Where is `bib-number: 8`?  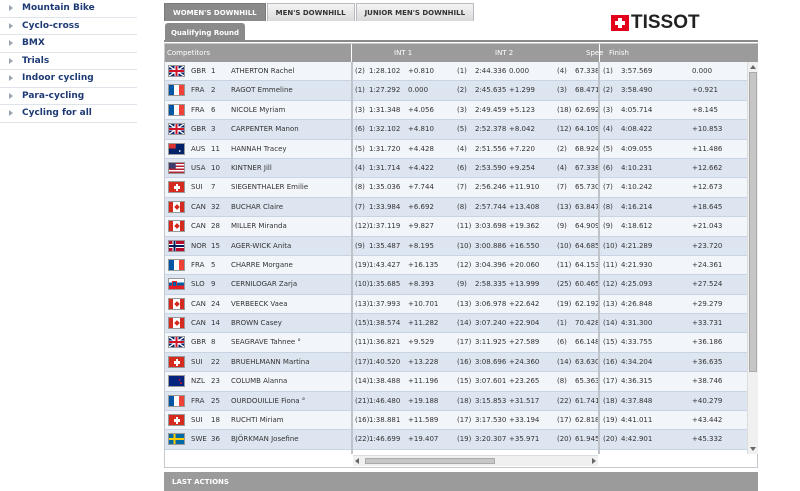 bib-number: 8 is located at coordinates (213, 342).